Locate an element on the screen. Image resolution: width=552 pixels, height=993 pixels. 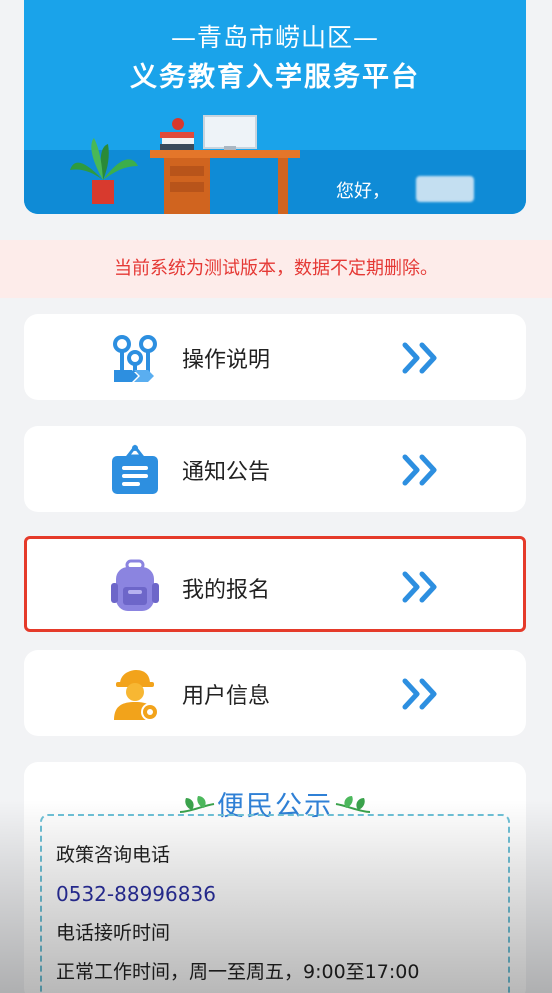
username-redacted is located at coordinates (445, 189).